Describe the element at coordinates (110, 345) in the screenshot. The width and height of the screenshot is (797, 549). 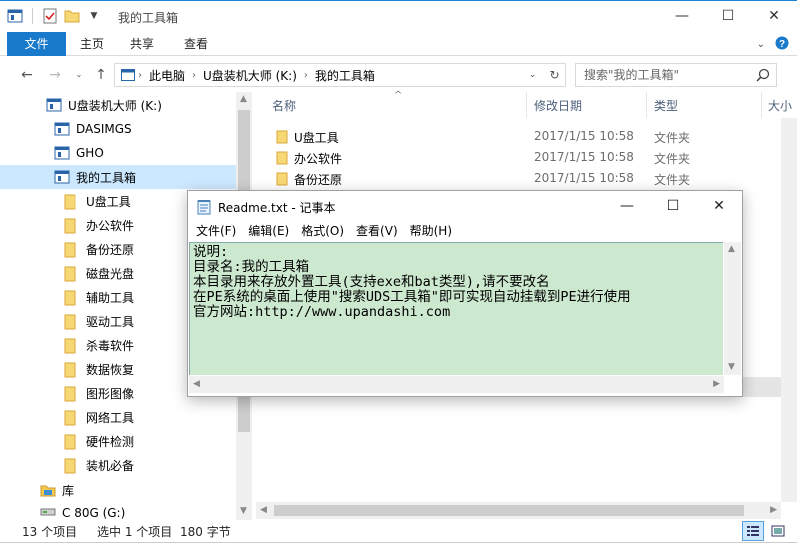
I see `nav-item-label: 杀毒软件` at that location.